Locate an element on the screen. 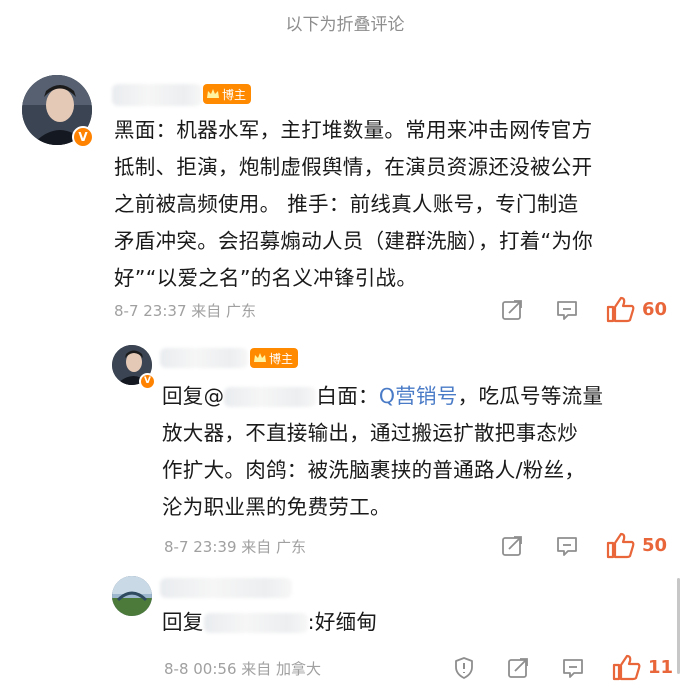 This screenshot has height=698, width=690. timestamp: 8-7 23:37 is located at coordinates (150, 311).